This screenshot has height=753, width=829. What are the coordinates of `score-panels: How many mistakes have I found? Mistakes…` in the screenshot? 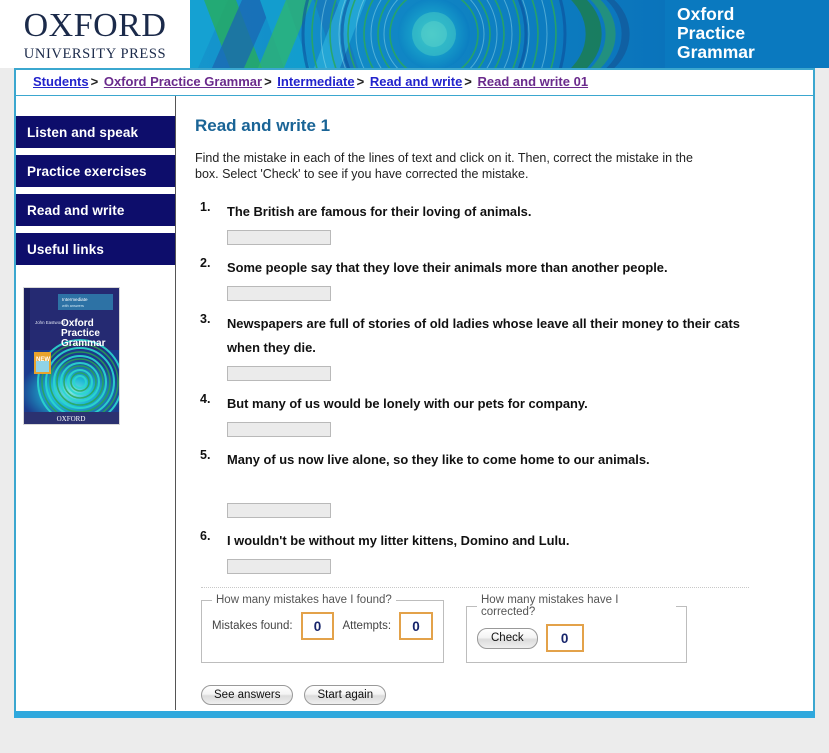 It's located at (495, 628).